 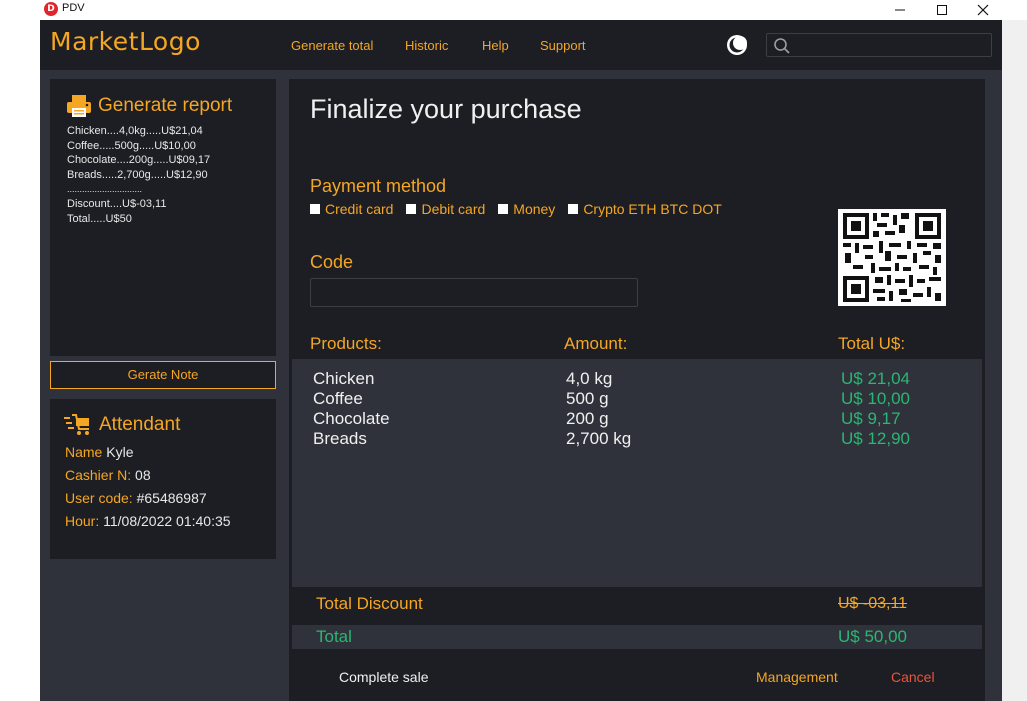 I want to click on report-line: Chocolate....200g.....U$09,17, so click(x=139, y=160).